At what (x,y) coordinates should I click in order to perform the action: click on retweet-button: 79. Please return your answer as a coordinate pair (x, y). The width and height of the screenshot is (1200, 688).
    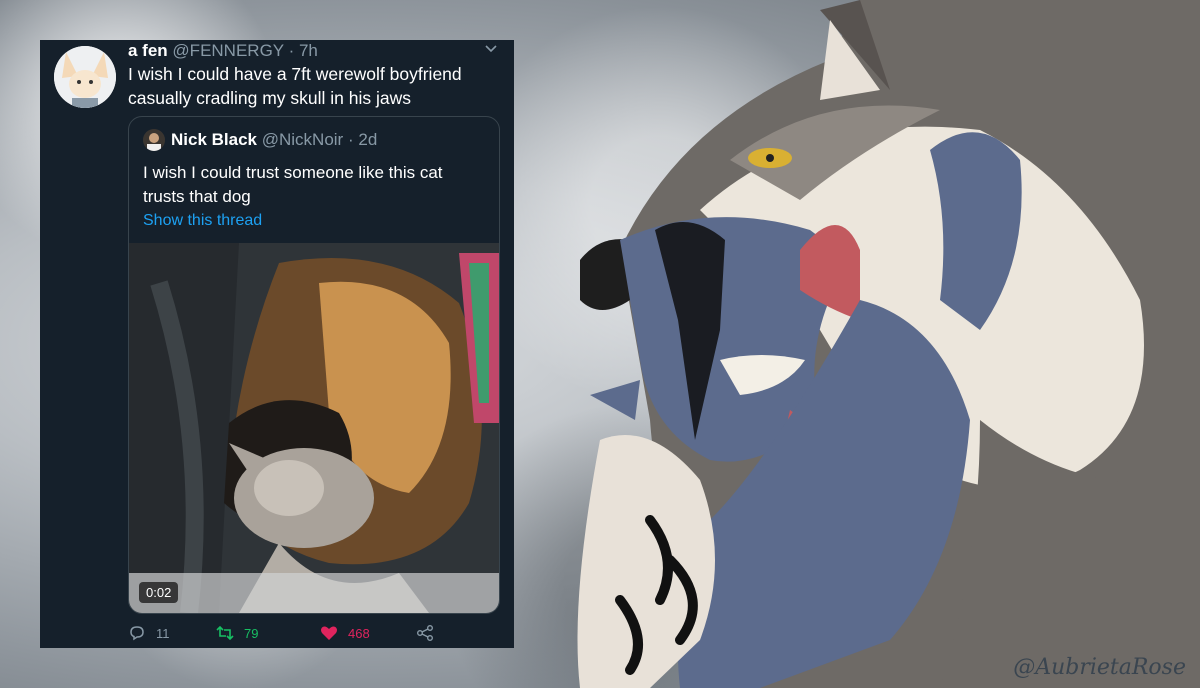
    Looking at the image, I should click on (237, 633).